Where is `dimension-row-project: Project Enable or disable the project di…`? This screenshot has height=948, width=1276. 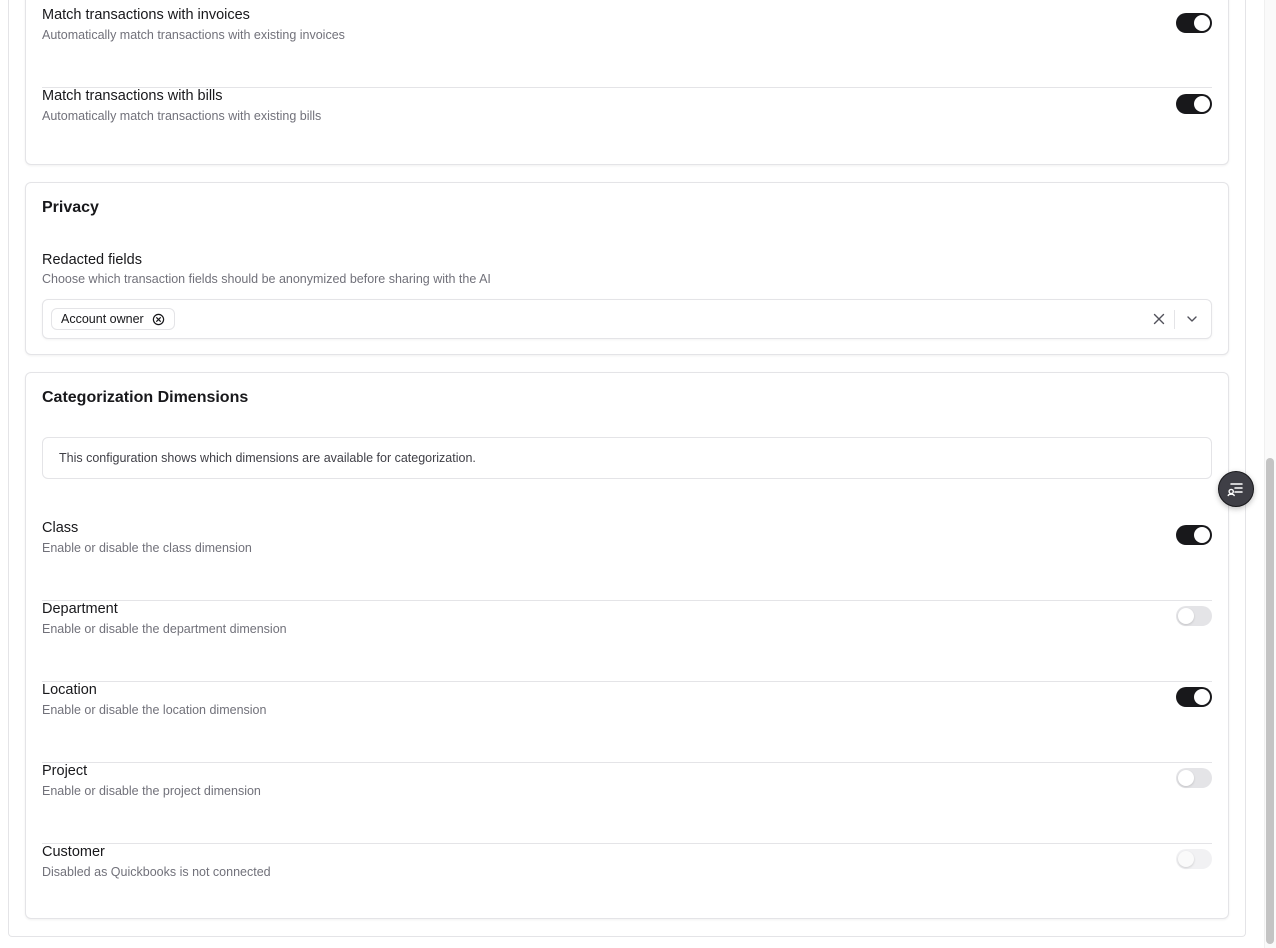 dimension-row-project: Project Enable or disable the project di… is located at coordinates (627, 803).